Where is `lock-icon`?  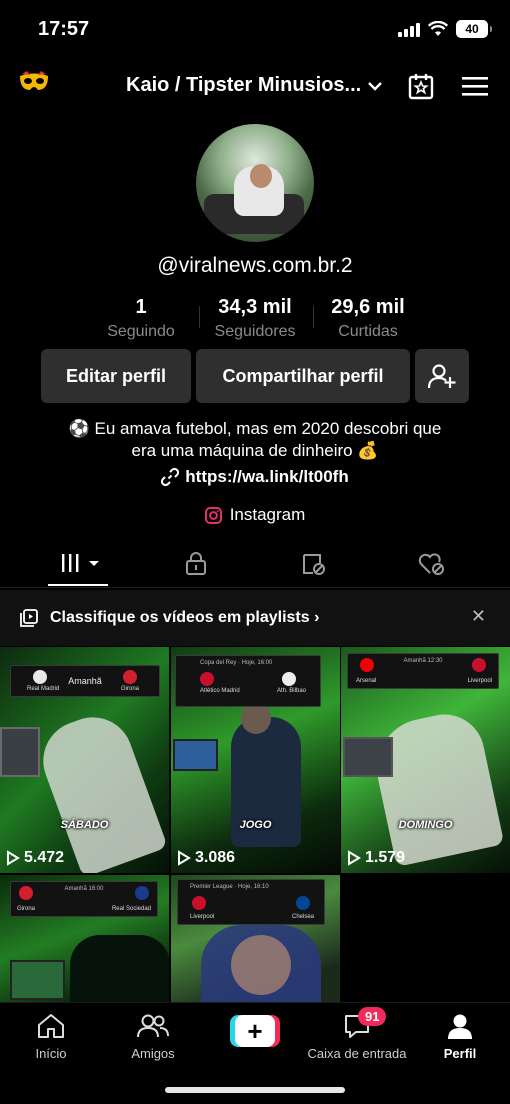 lock-icon is located at coordinates (196, 563).